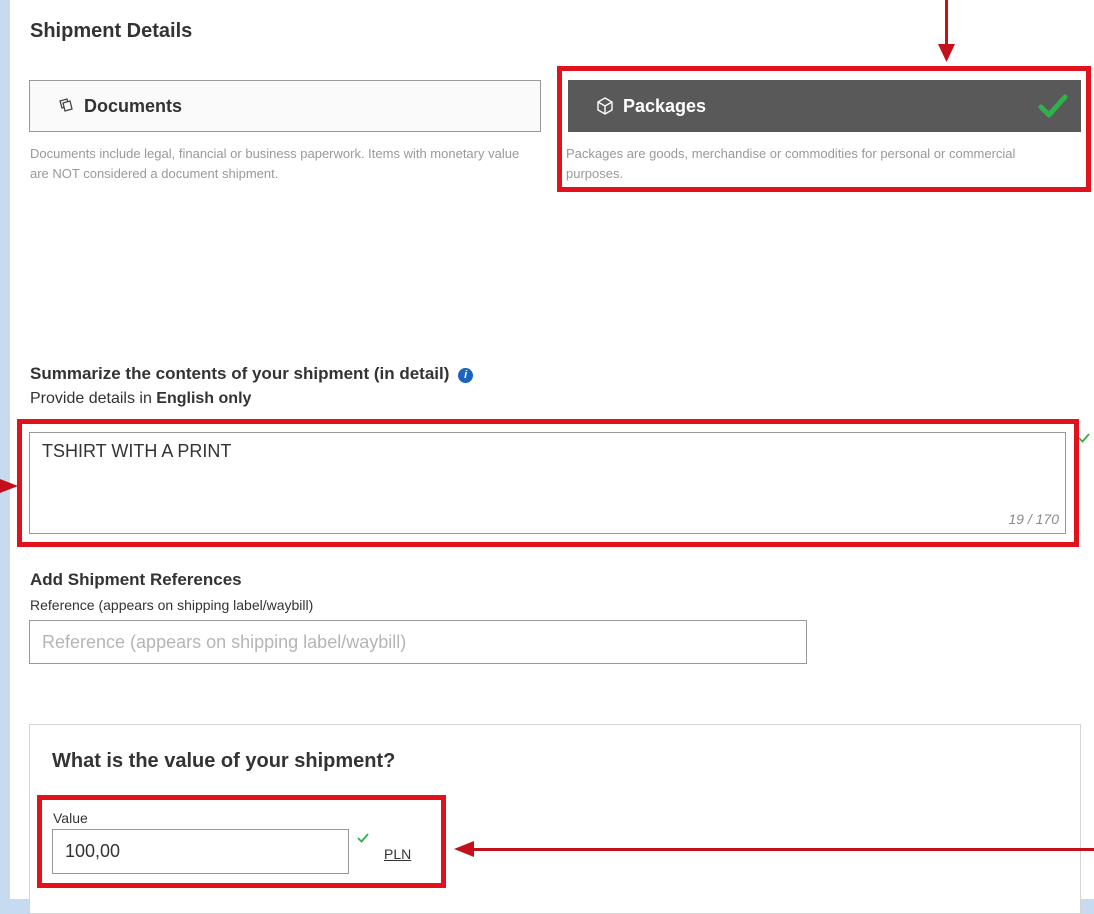 This screenshot has width=1094, height=914. I want to click on info-icon: i, so click(466, 375).